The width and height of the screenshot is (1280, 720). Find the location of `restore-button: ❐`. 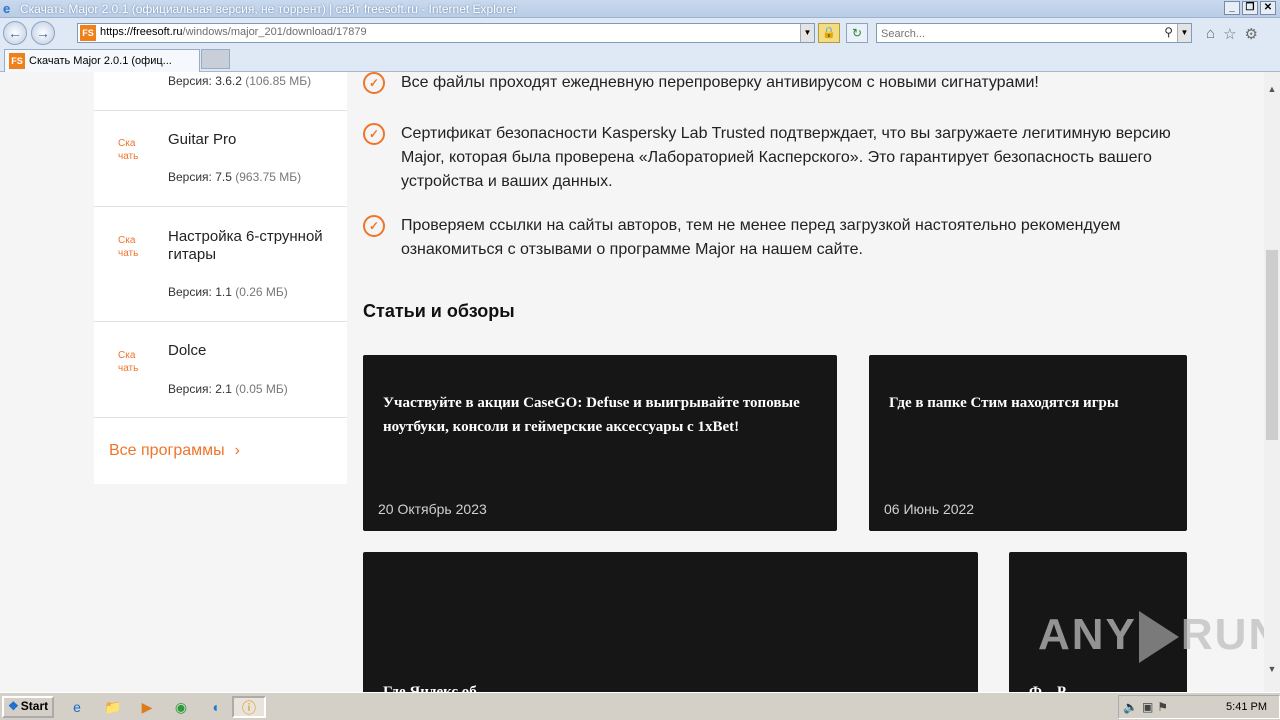

restore-button: ❐ is located at coordinates (1250, 8).